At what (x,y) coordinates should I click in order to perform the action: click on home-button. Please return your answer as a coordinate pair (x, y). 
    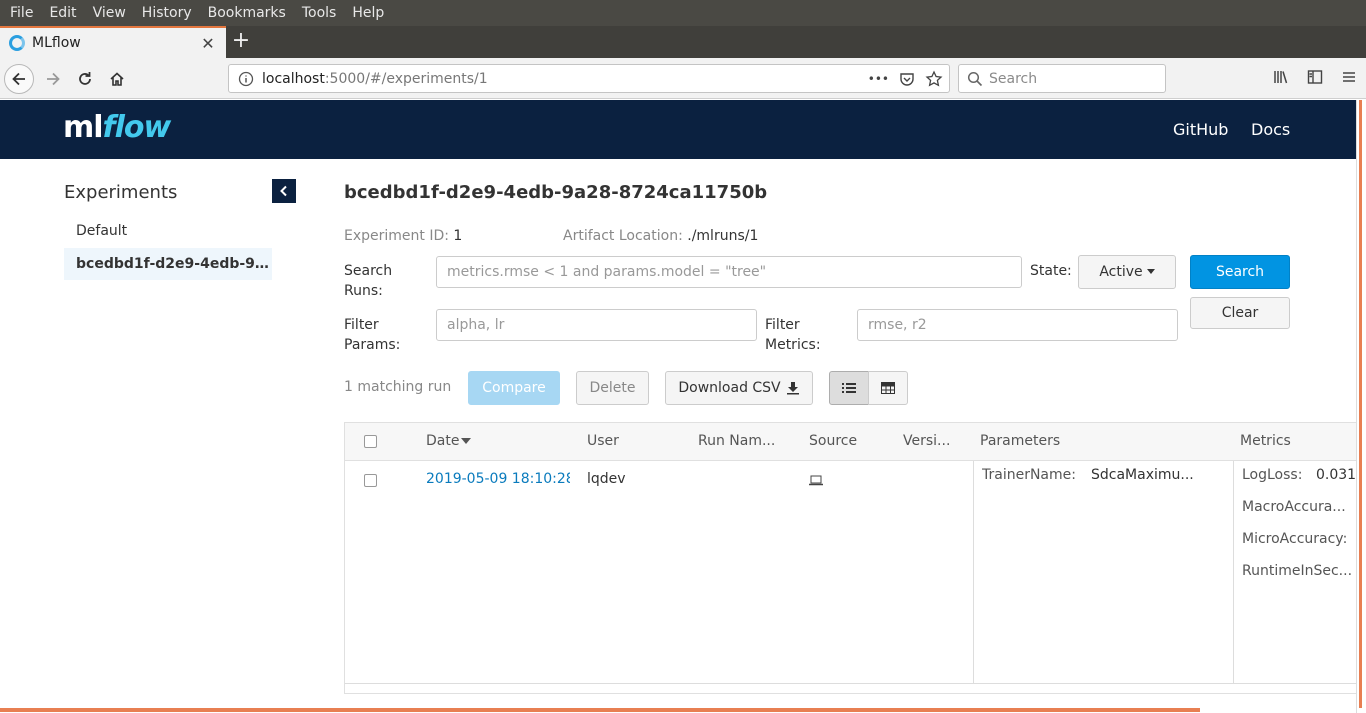
    Looking at the image, I should click on (117, 79).